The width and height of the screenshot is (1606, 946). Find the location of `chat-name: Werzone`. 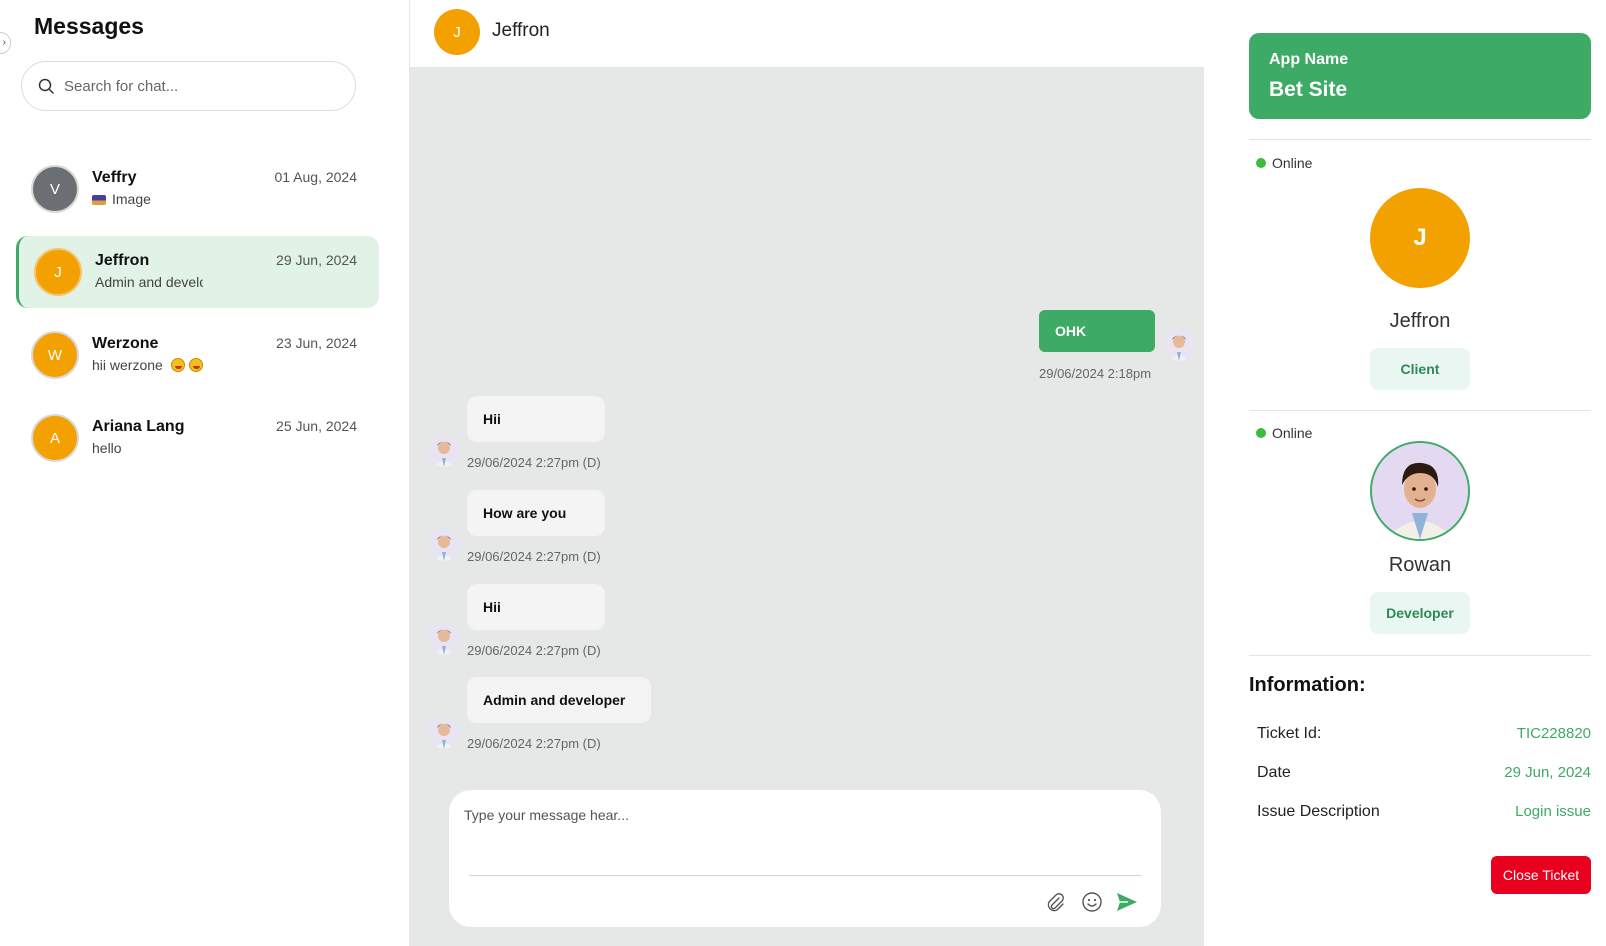

chat-name: Werzone is located at coordinates (125, 343).